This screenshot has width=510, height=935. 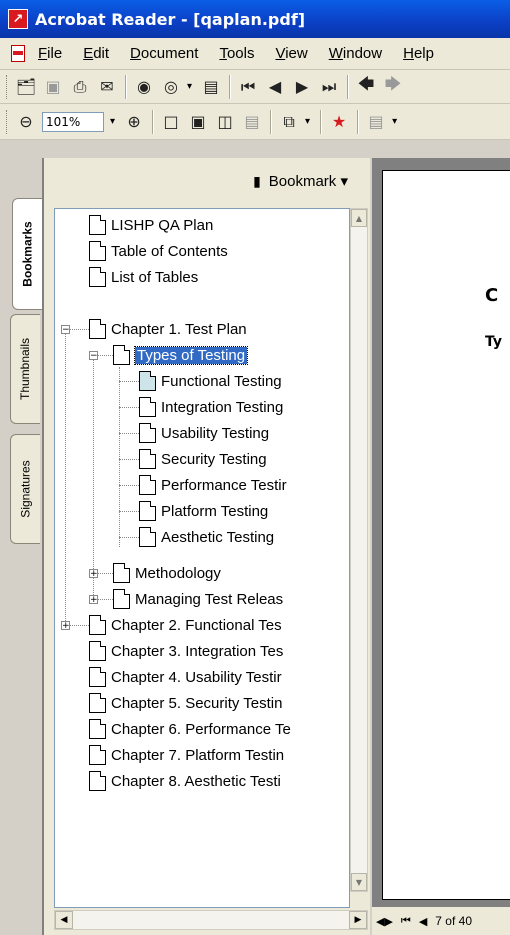 I want to click on open-folder-icon: 🗂, so click(x=26, y=87).